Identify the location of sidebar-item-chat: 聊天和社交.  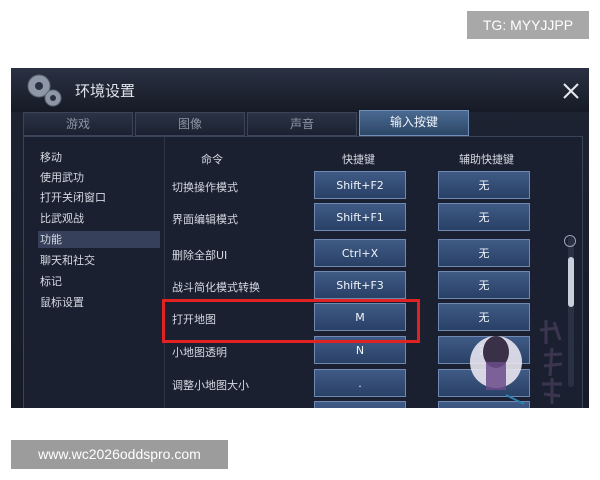
(99, 260).